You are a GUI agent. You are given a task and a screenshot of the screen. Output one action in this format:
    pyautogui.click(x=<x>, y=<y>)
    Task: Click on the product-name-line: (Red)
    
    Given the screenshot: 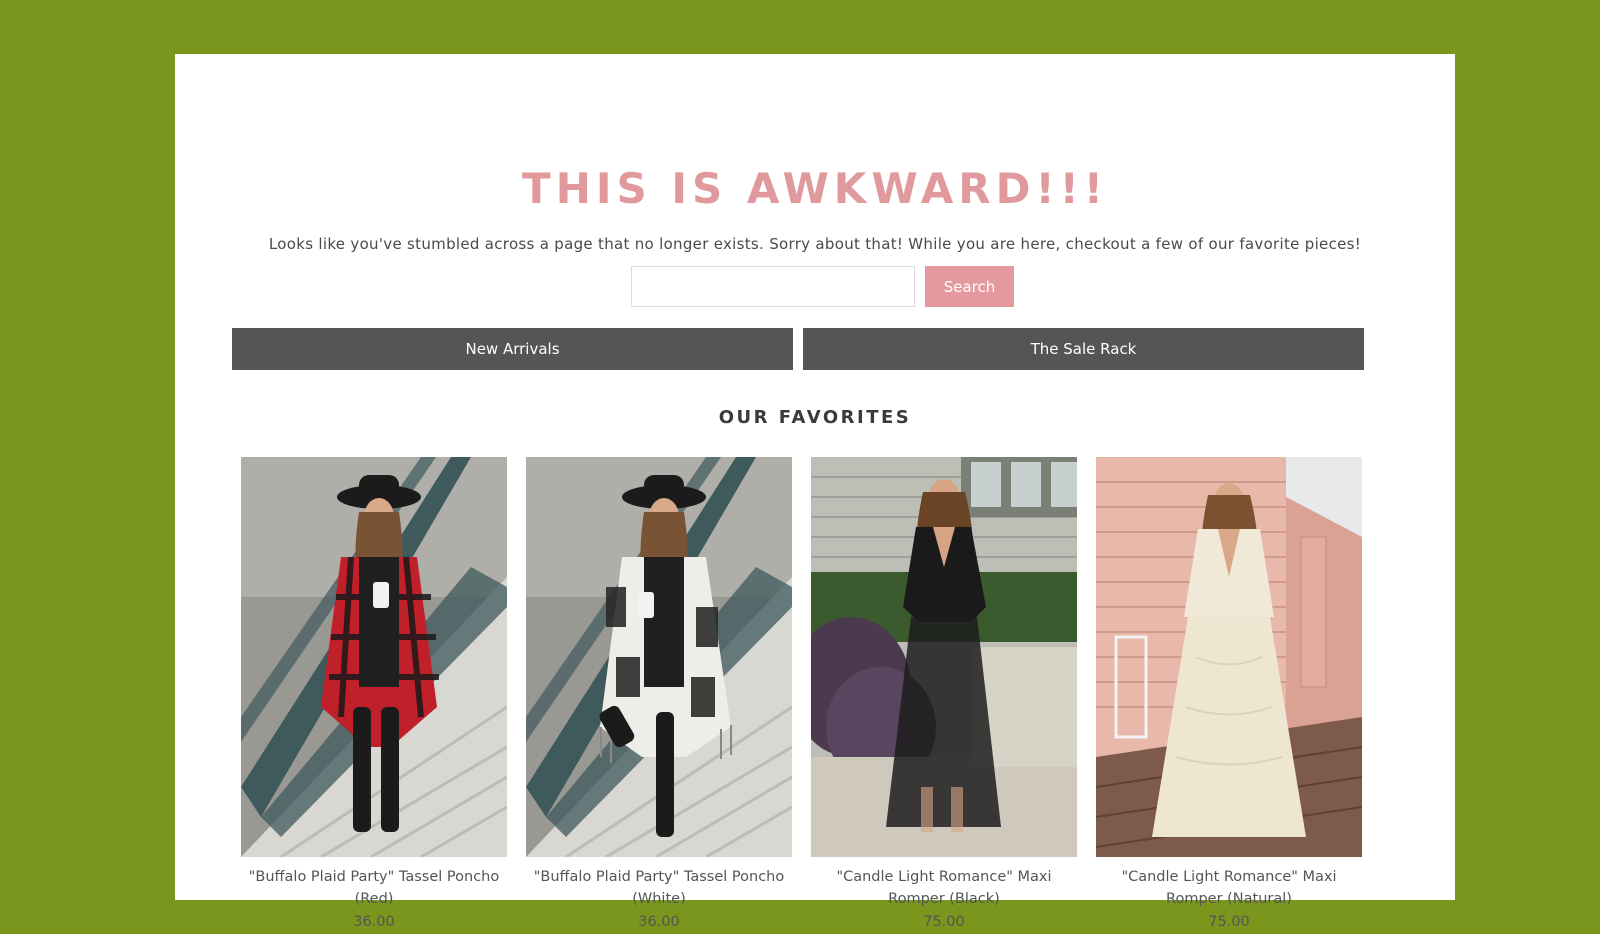 What is the action you would take?
    pyautogui.click(x=374, y=899)
    